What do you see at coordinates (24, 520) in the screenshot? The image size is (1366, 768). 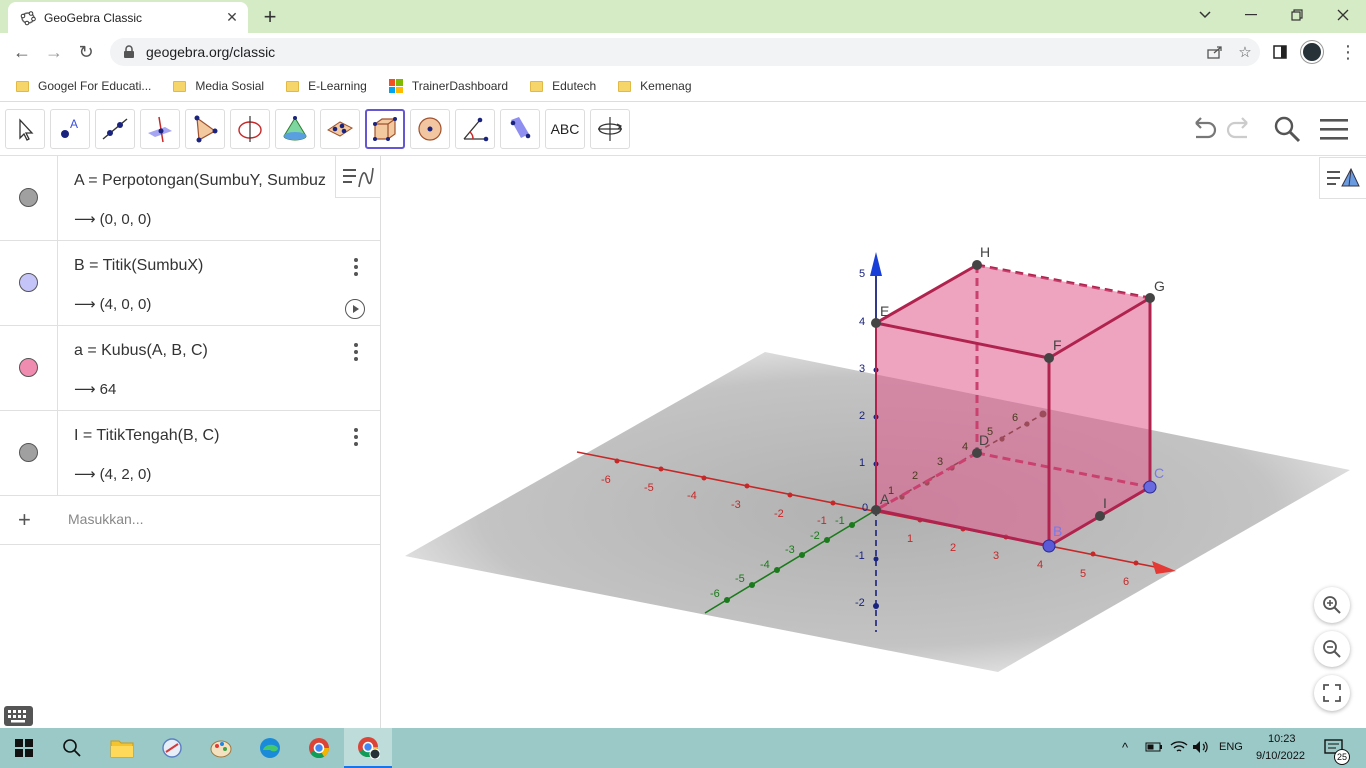 I see `add-item-icon: +` at bounding box center [24, 520].